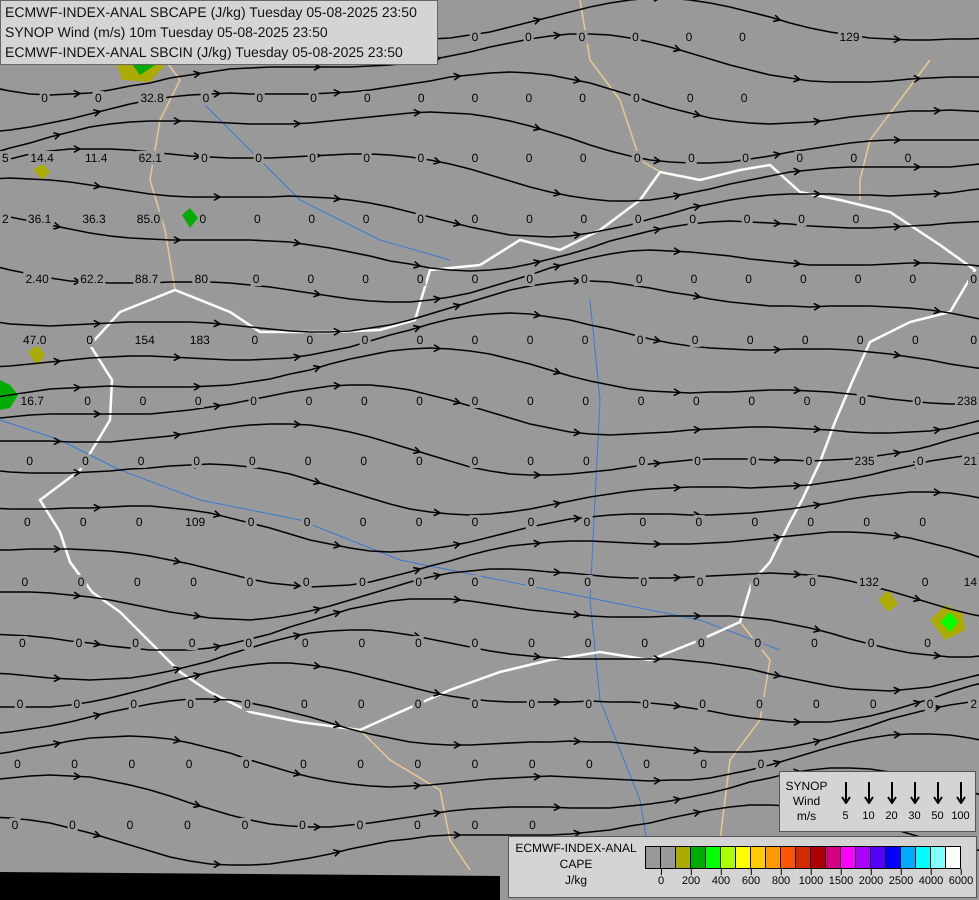  I want to click on station-value: 109, so click(195, 521).